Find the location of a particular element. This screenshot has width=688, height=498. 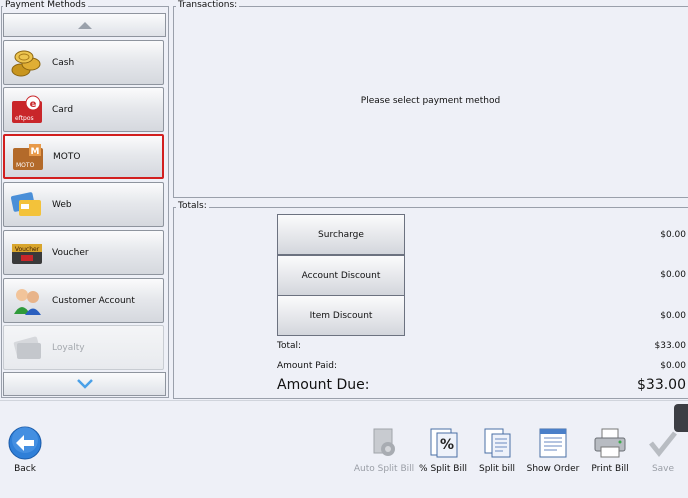

totals-title: Totals: is located at coordinates (192, 206).